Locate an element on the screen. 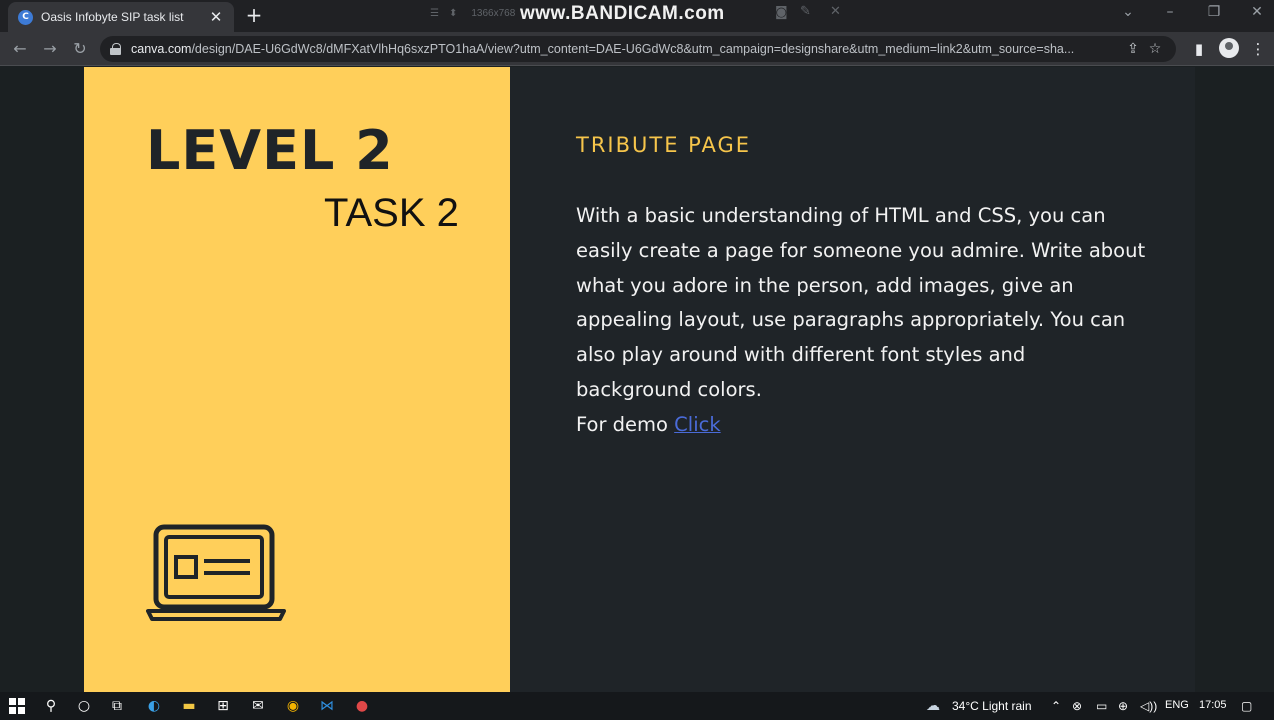 Image resolution: width=1274 pixels, height=720 pixels. recorder-pin-icon: ⬍ is located at coordinates (453, 13).